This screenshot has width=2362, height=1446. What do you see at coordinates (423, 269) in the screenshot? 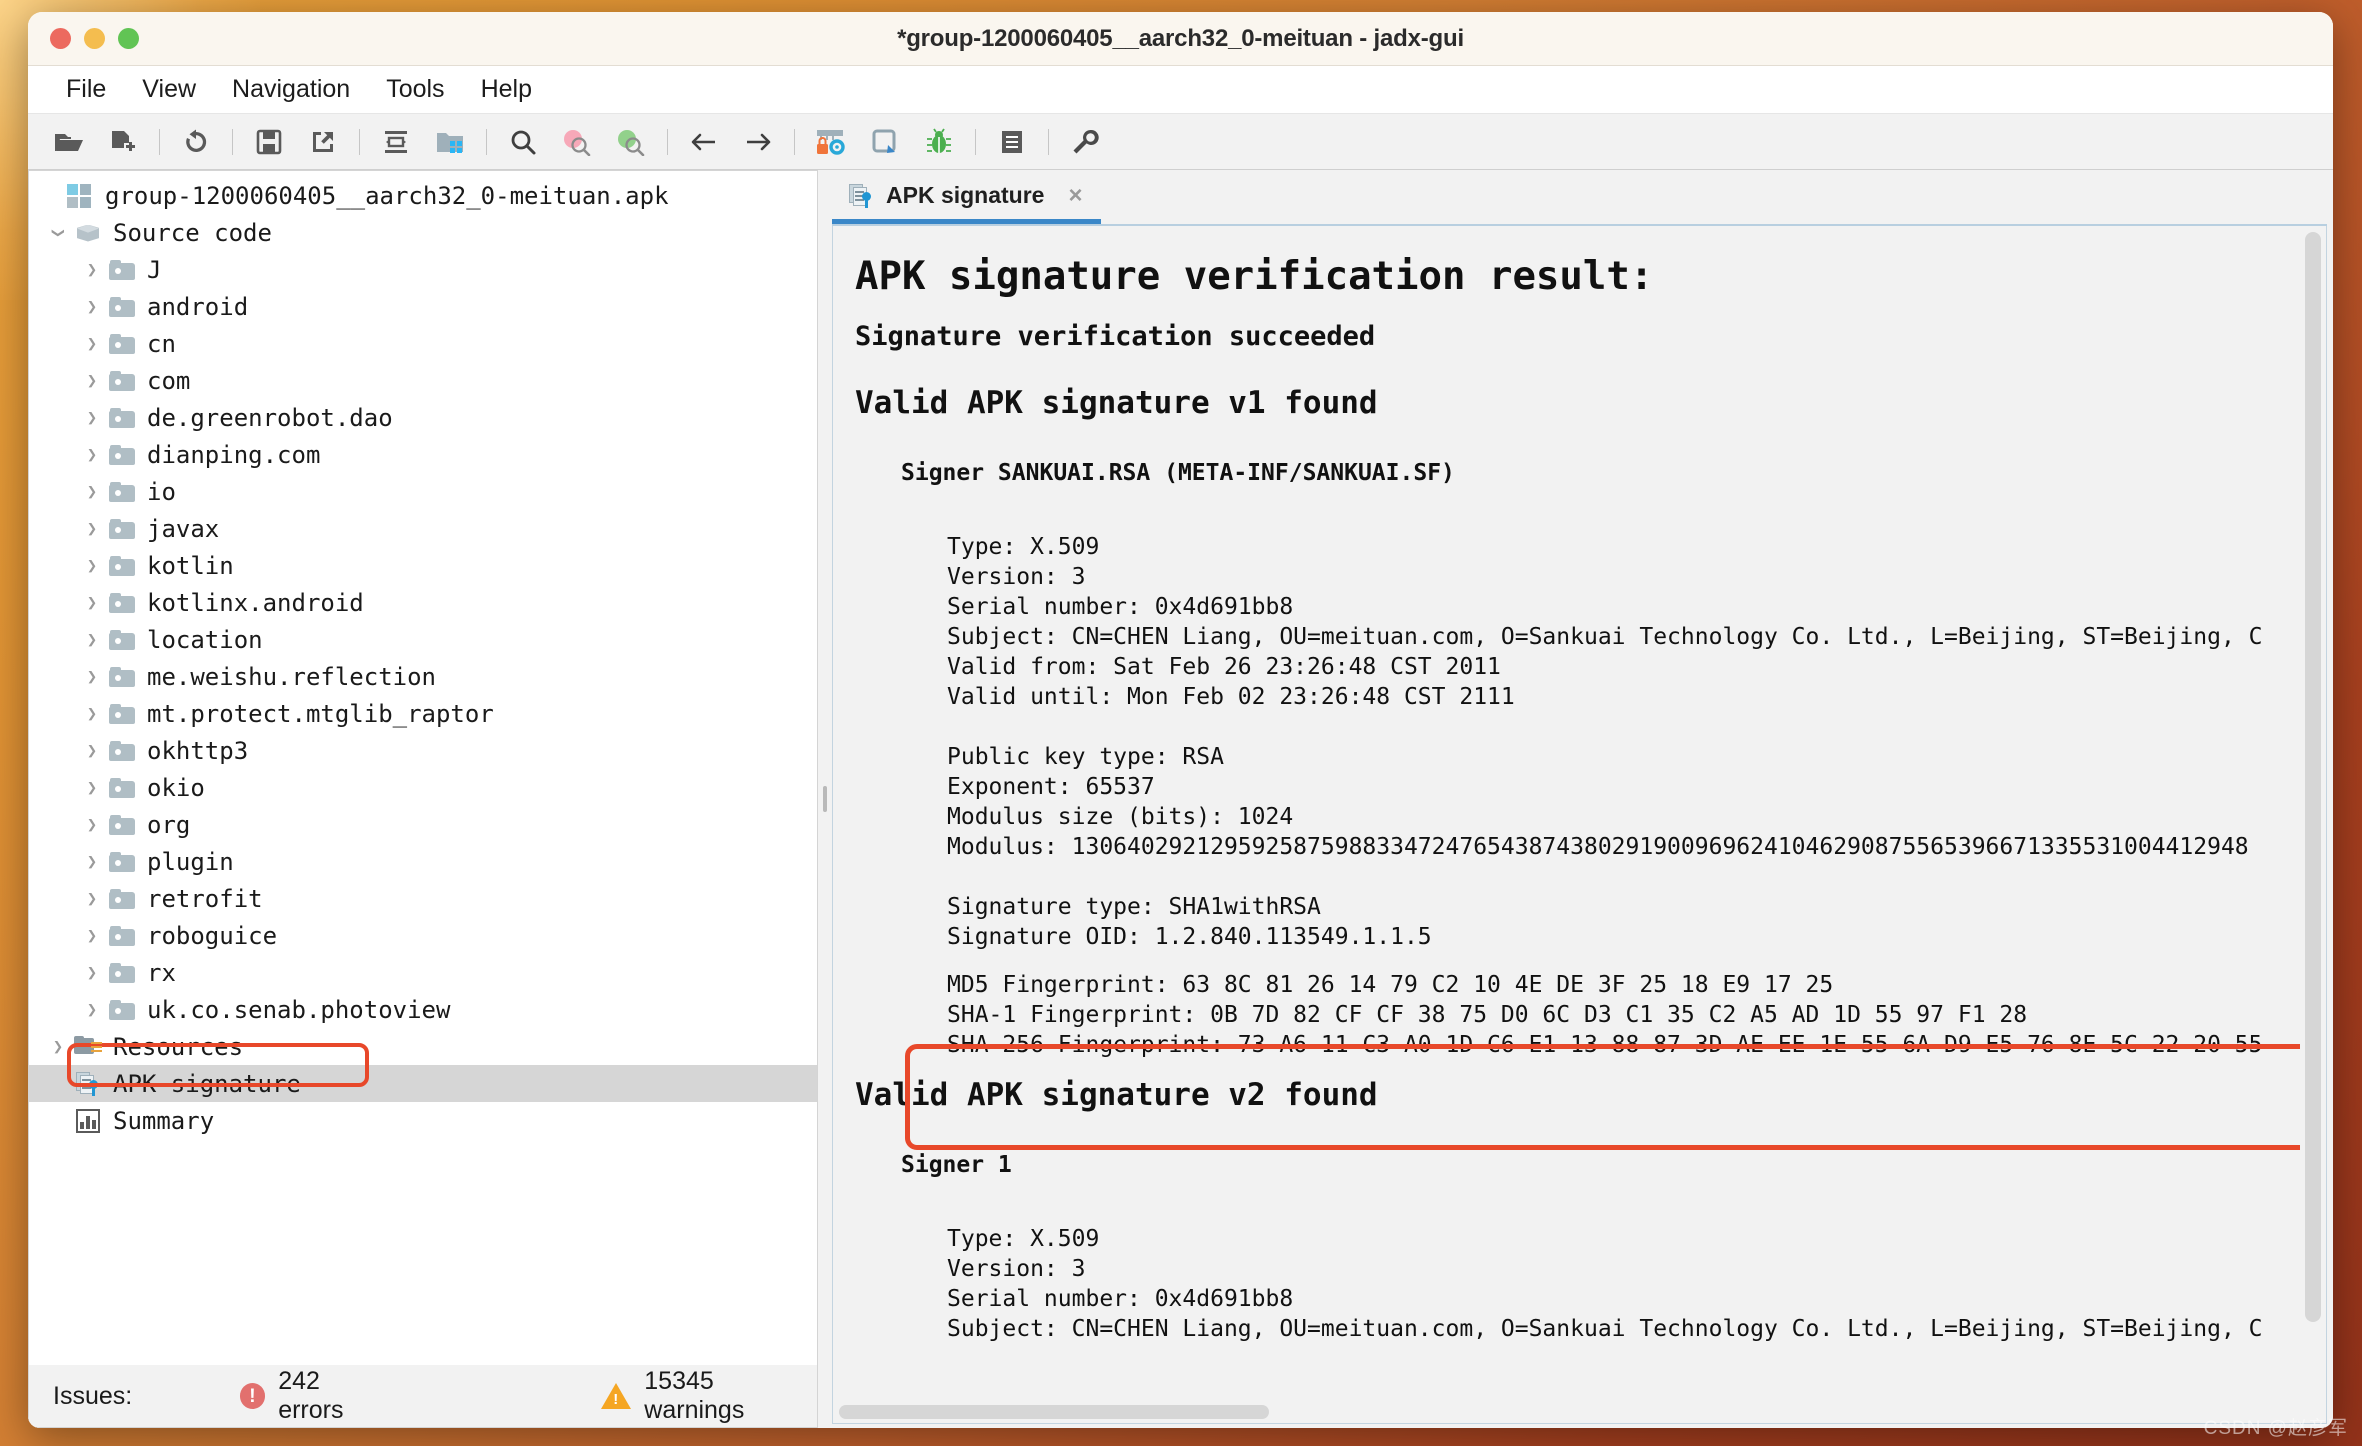
I see `tree-row-j: J` at bounding box center [423, 269].